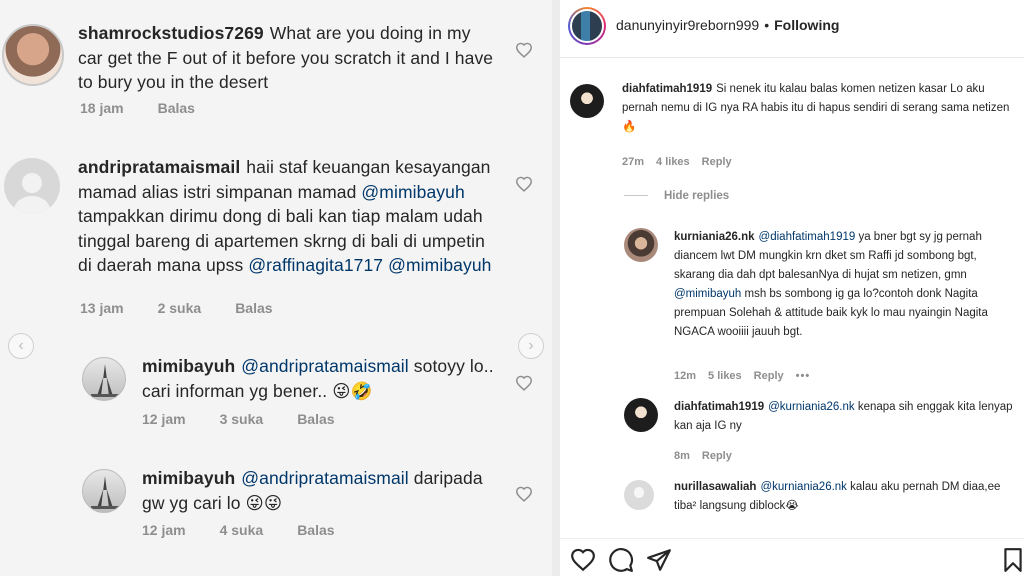  What do you see at coordinates (687, 25) in the screenshot?
I see `header-username: danunyinyir9reborn999` at bounding box center [687, 25].